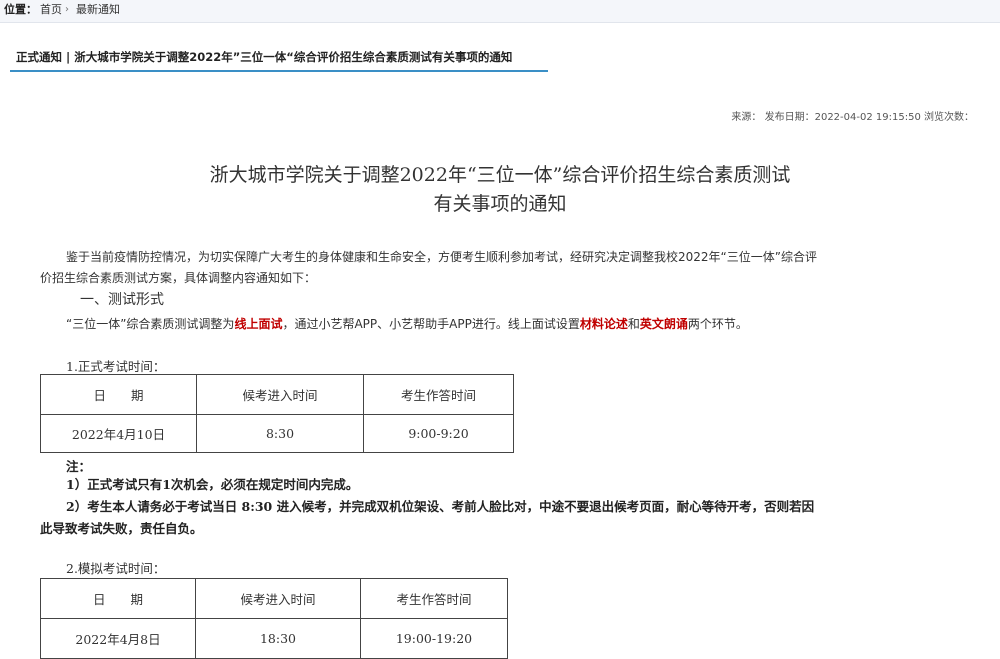  I want to click on formal-exam-label: 1.正式考试时间：, so click(116, 366).